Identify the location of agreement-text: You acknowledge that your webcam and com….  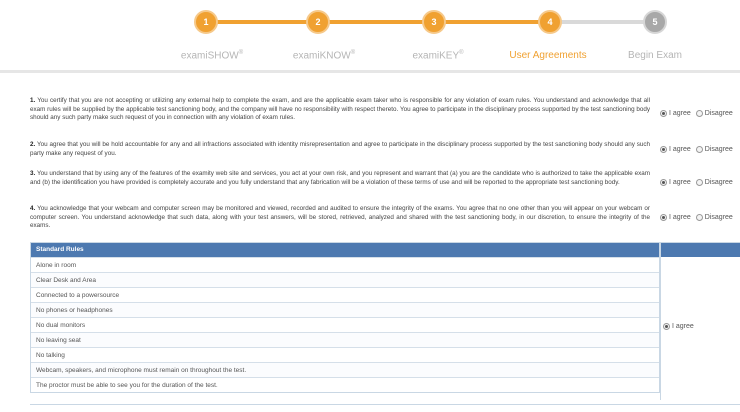
(340, 217).